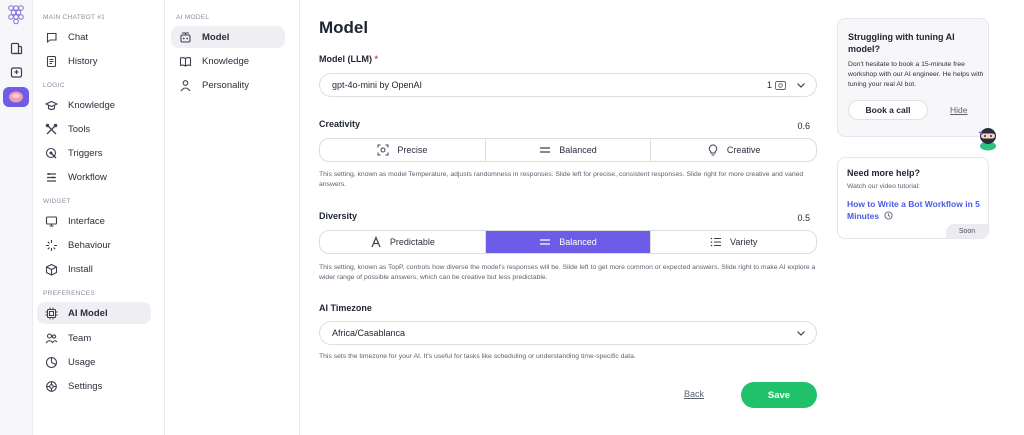  What do you see at coordinates (377, 85) in the screenshot?
I see `llm-select-value: gpt-4o-mini by OpenAI` at bounding box center [377, 85].